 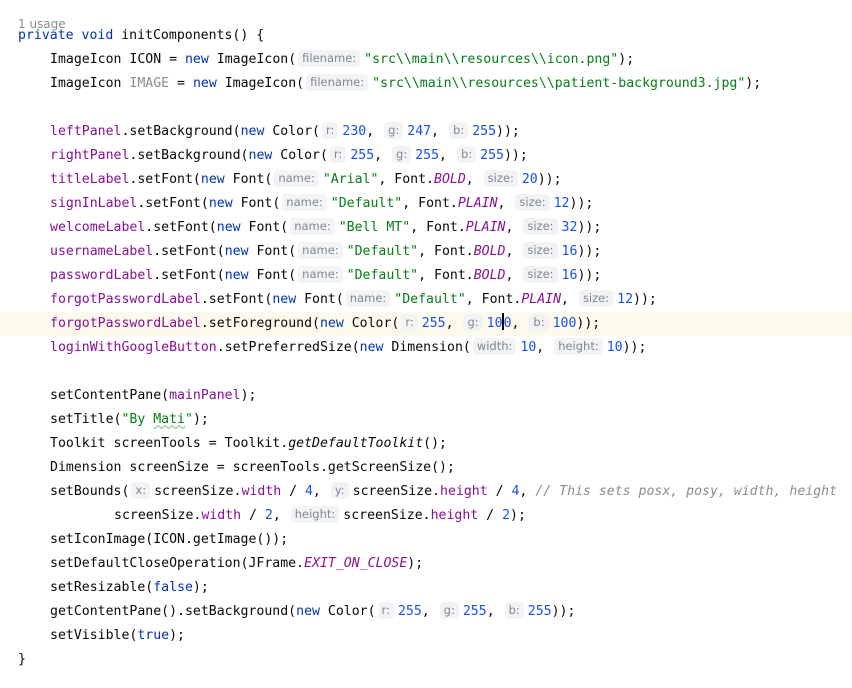 What do you see at coordinates (426, 396) in the screenshot?
I see `code-line: setContentPane(mainPanel);` at bounding box center [426, 396].